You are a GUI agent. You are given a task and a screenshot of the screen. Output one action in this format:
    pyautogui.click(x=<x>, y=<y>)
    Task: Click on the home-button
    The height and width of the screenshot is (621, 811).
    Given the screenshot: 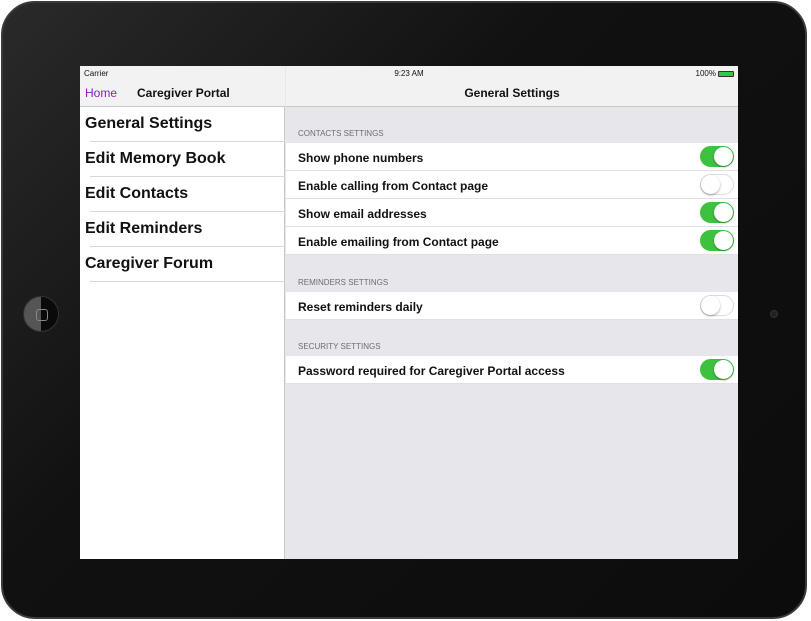 What is the action you would take?
    pyautogui.click(x=41, y=314)
    